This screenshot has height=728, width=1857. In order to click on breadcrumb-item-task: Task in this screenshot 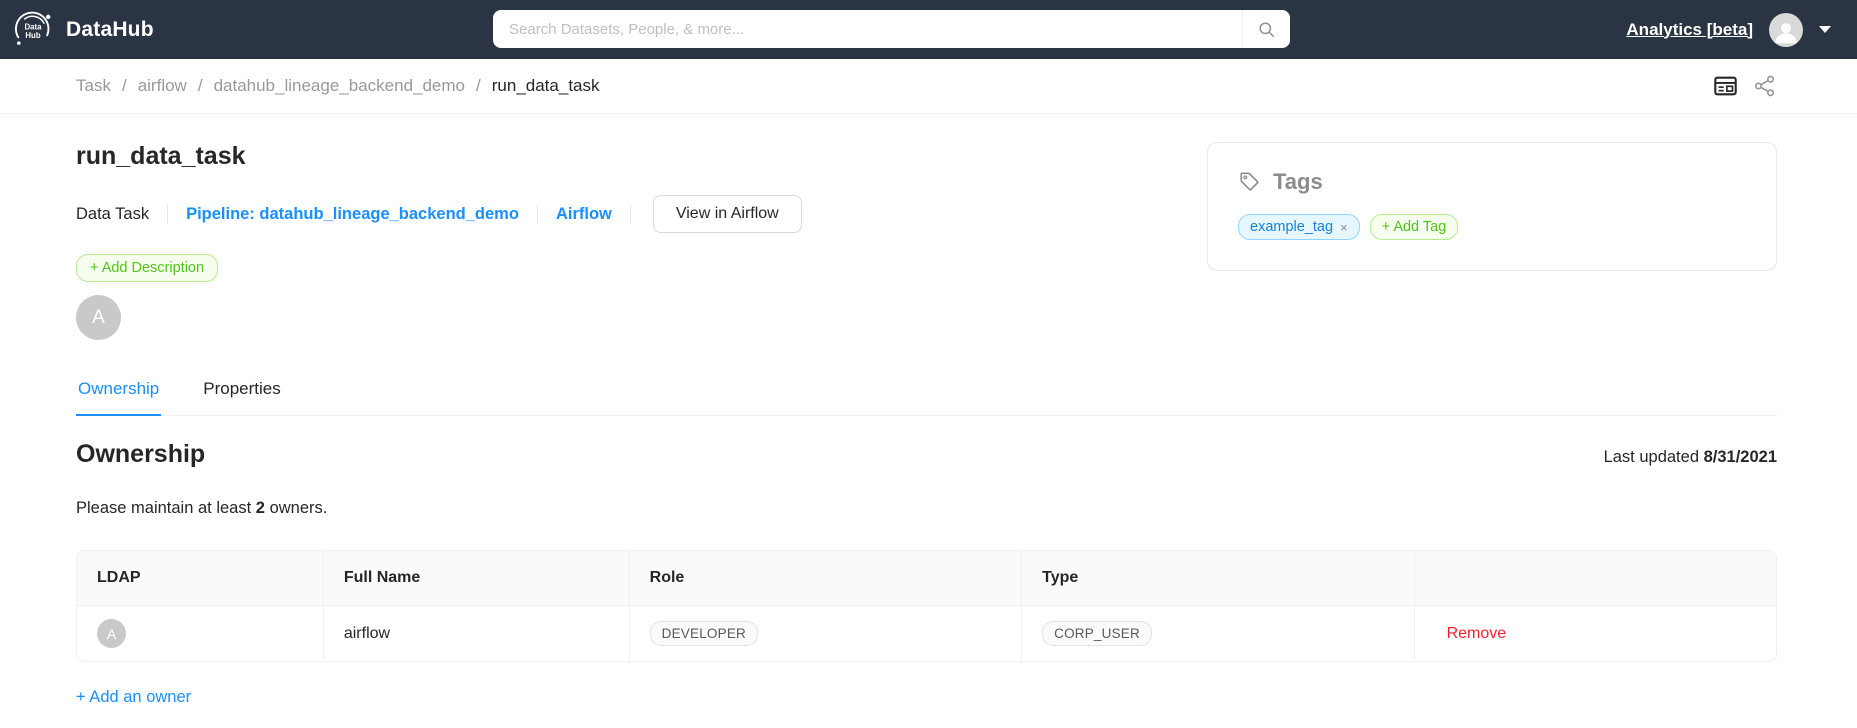, I will do `click(93, 86)`.